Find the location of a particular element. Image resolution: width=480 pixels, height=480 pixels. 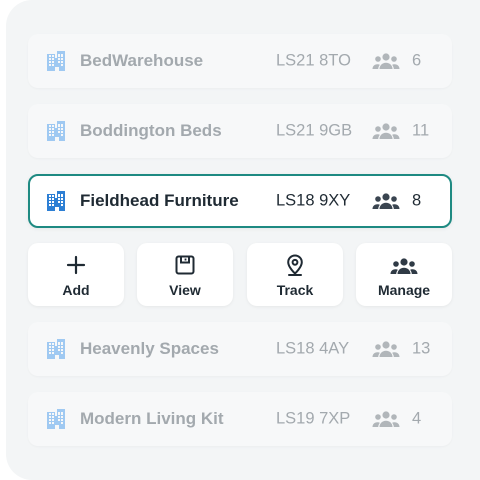

location-pin-icon is located at coordinates (295, 265).